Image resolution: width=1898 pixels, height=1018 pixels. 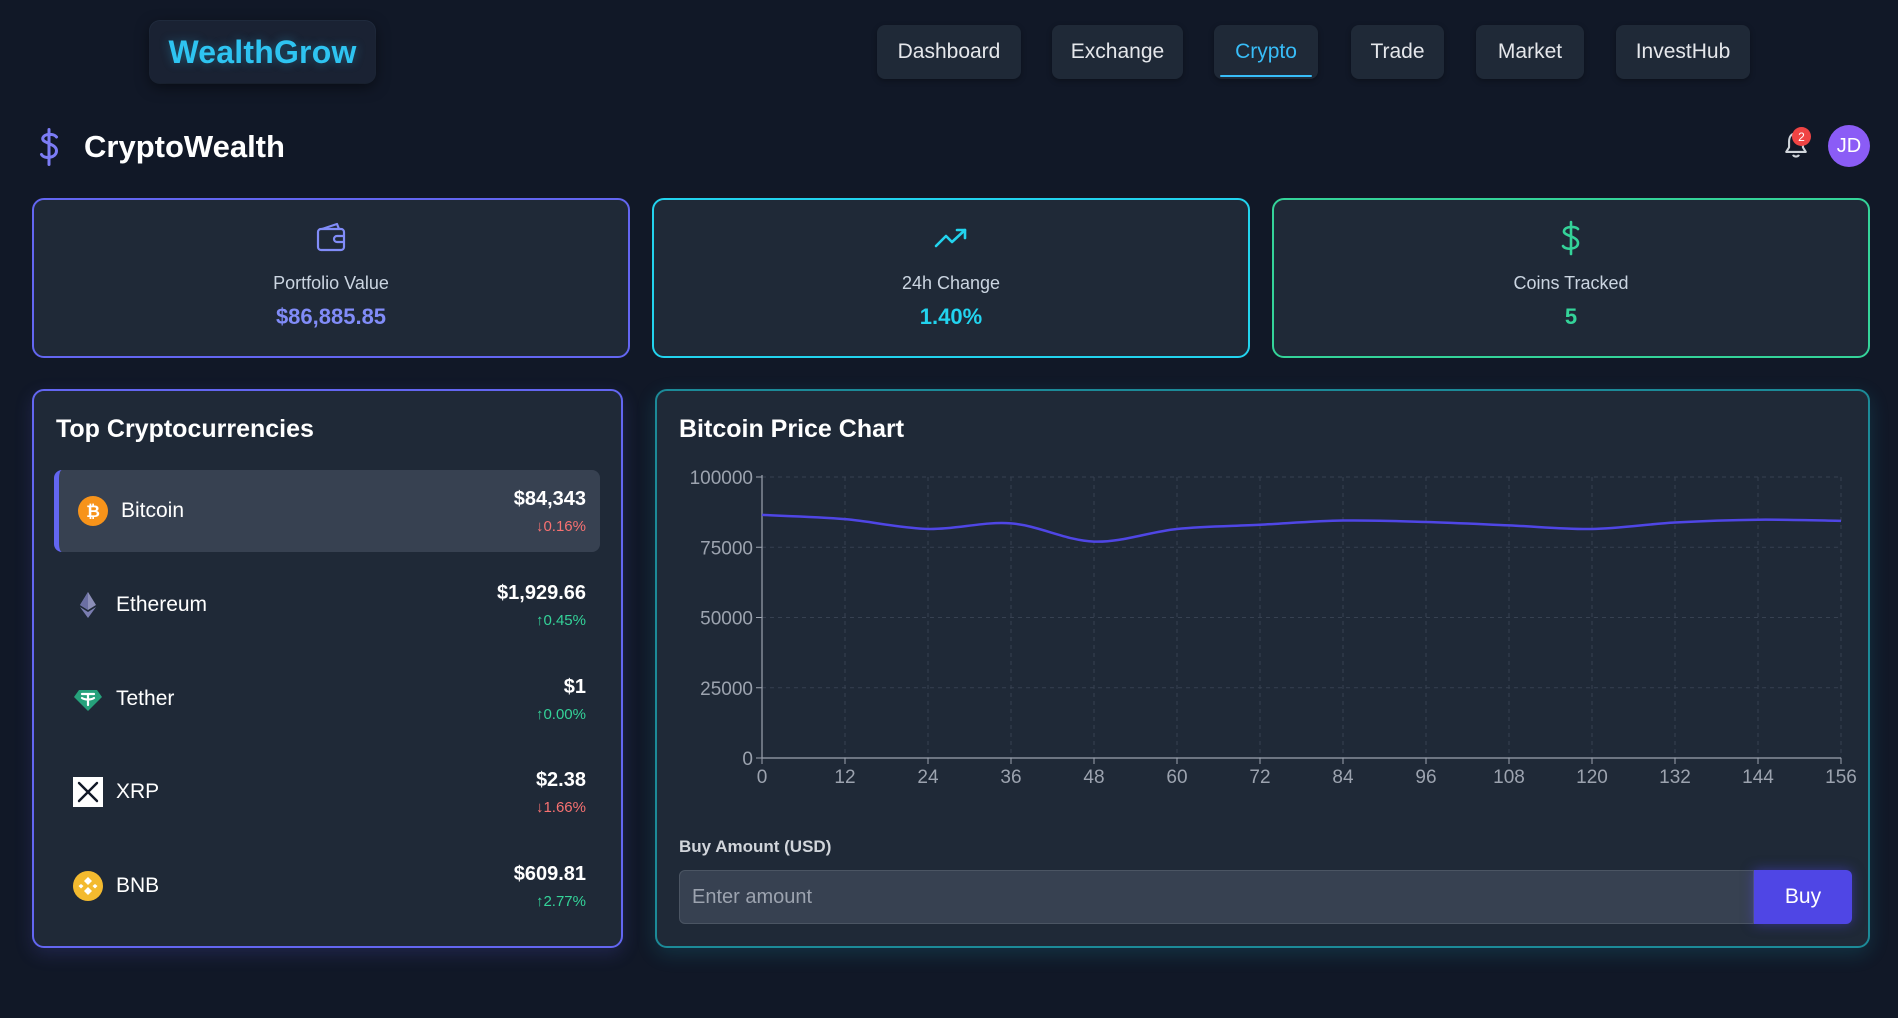 I want to click on page-title: CryptoWealth, so click(x=184, y=146).